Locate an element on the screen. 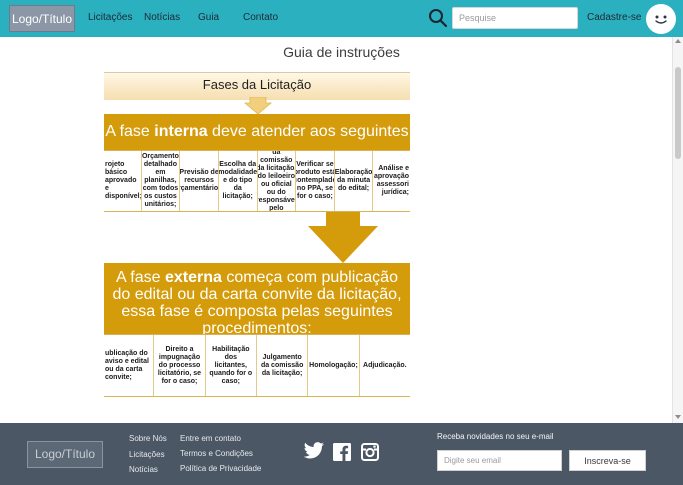  arrow-down-icon is located at coordinates (258, 106).